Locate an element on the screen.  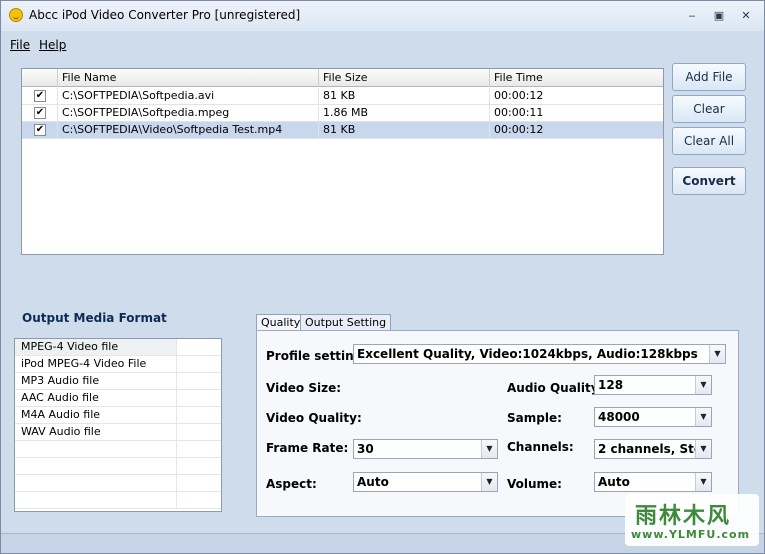
channels-select: 2 channels, Ster ▼ is located at coordinates (653, 449).